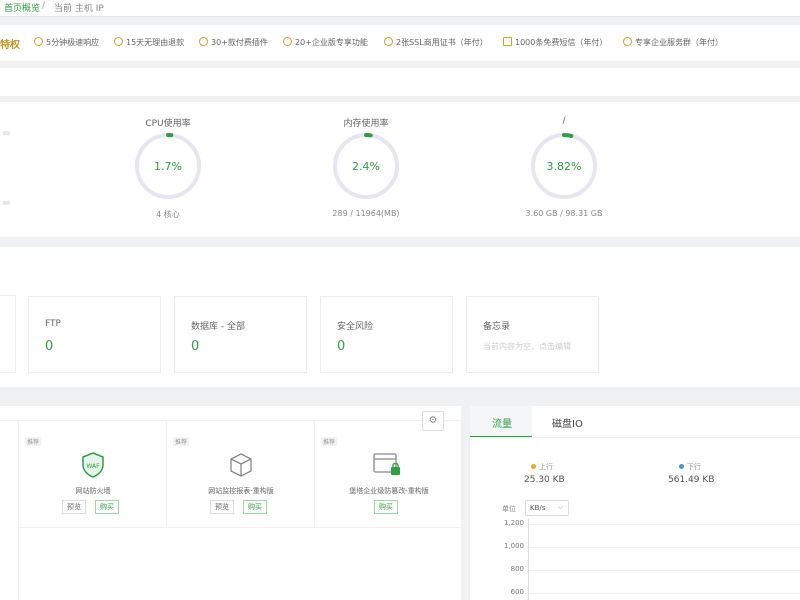 The width and height of the screenshot is (800, 600). I want to click on tab-disk-io: 磁盘IO, so click(567, 422).